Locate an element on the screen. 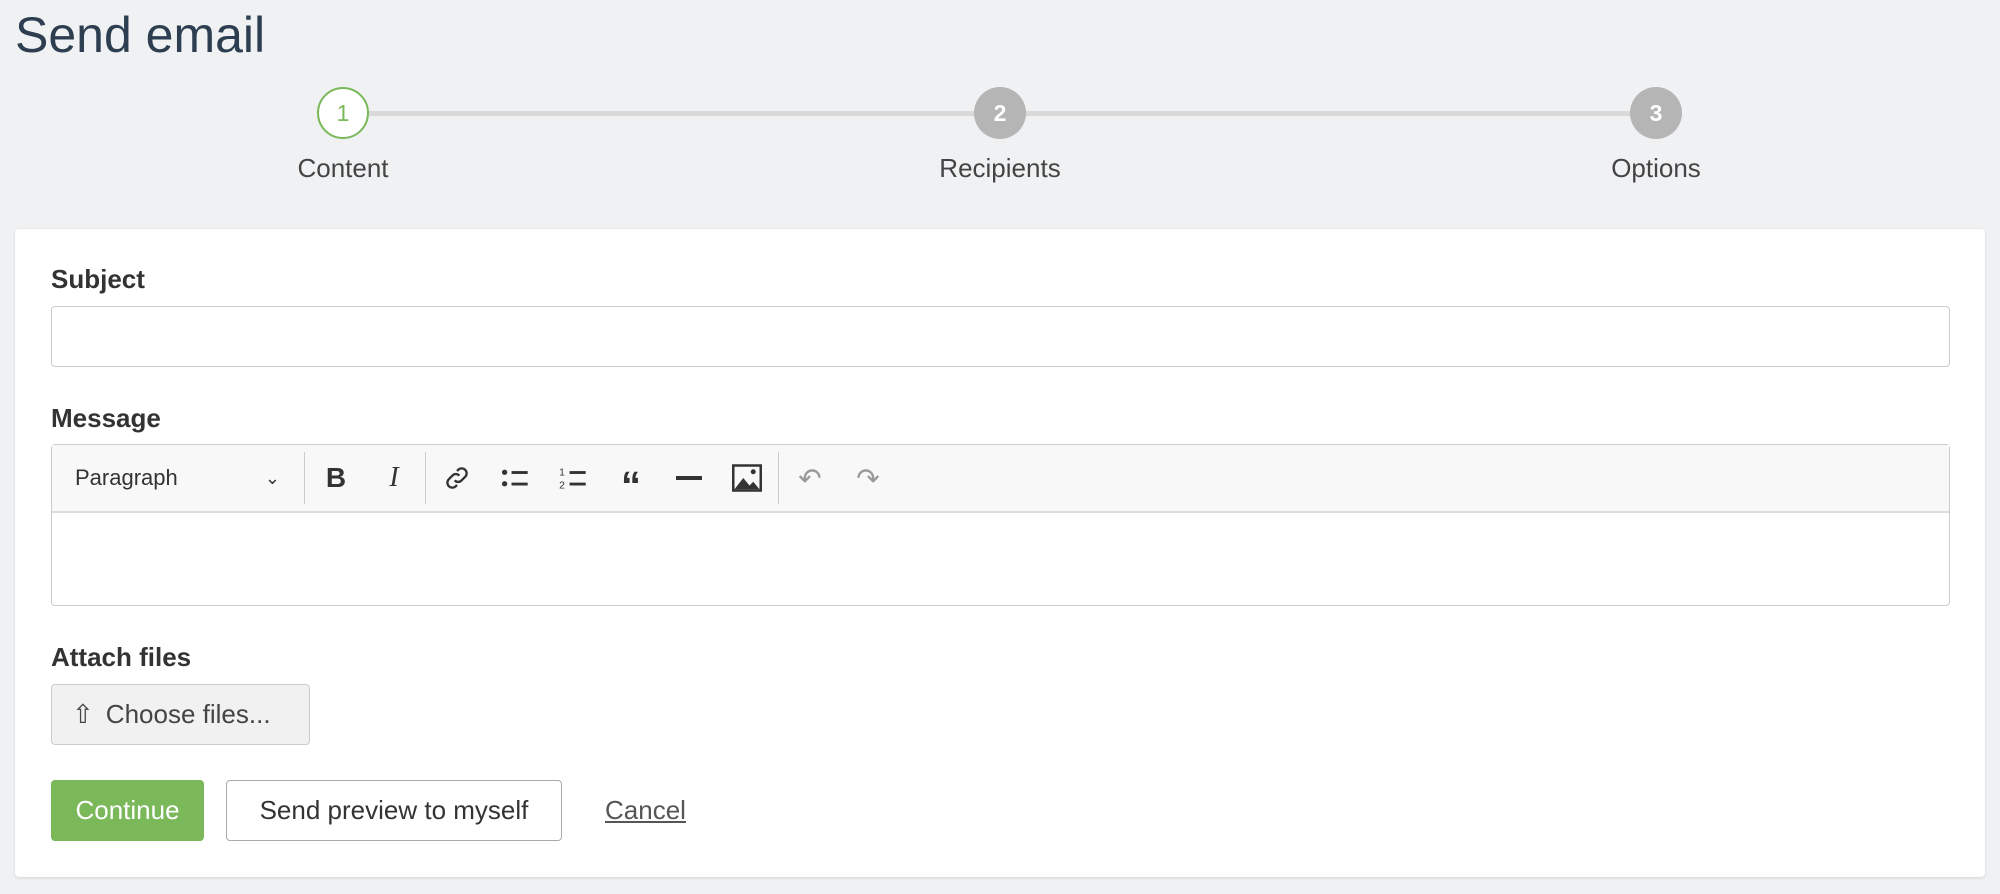 This screenshot has height=894, width=2000. step-label: Content is located at coordinates (343, 168).